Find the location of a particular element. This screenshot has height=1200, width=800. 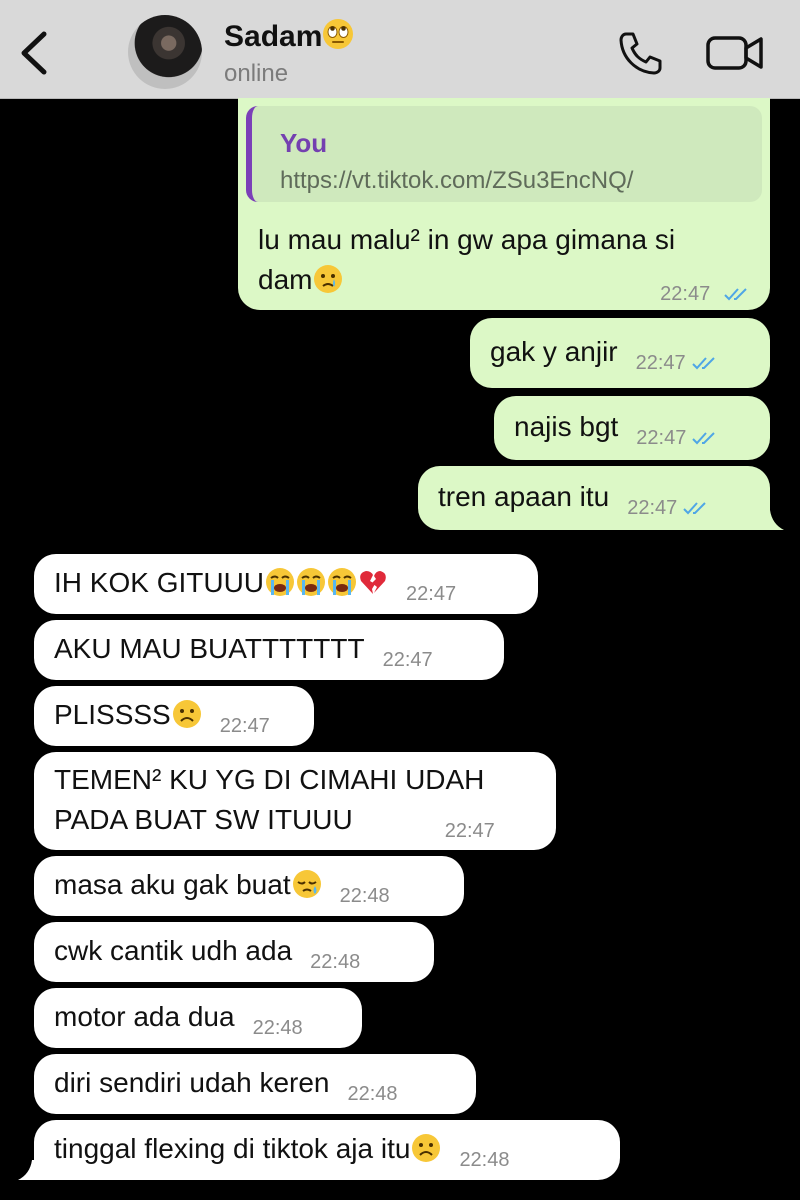

incoming-message: IH KOK GITUUU 22:47 is located at coordinates (286, 584).